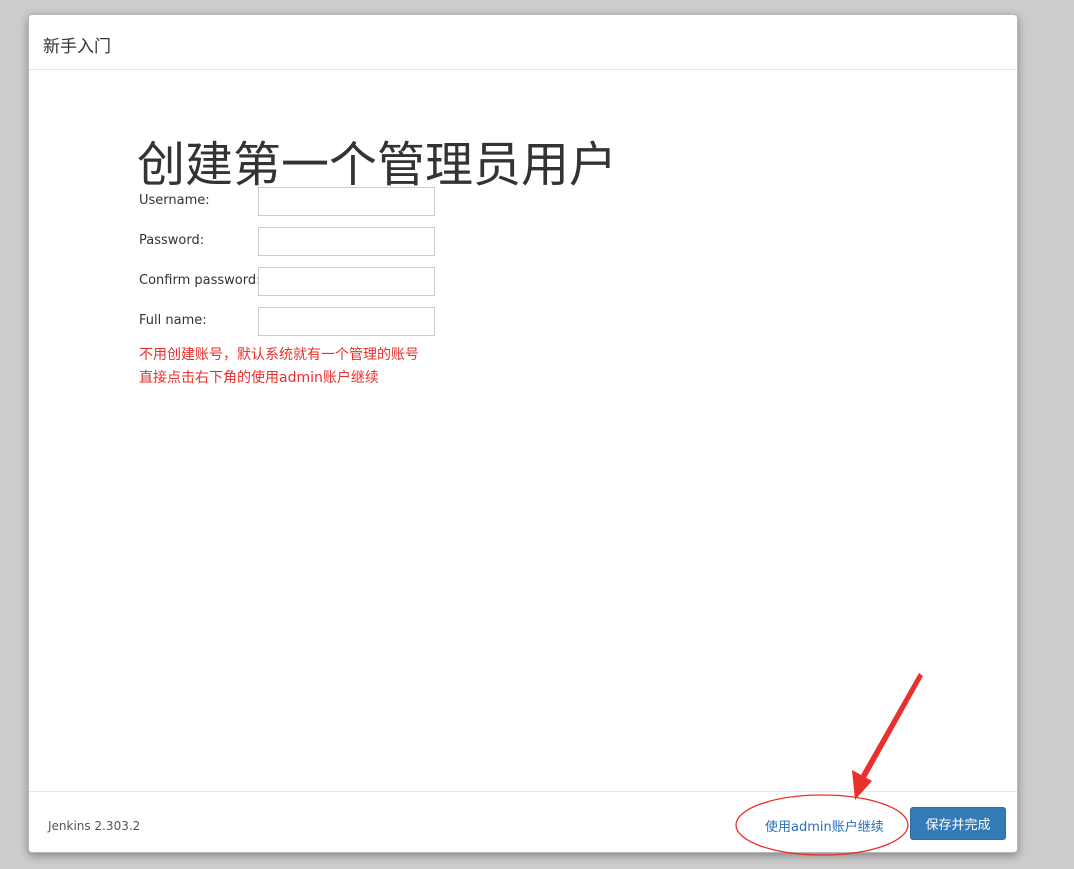 This screenshot has height=869, width=1074. Describe the element at coordinates (958, 823) in the screenshot. I see `save-and-finish-button: 保存并完成` at that location.